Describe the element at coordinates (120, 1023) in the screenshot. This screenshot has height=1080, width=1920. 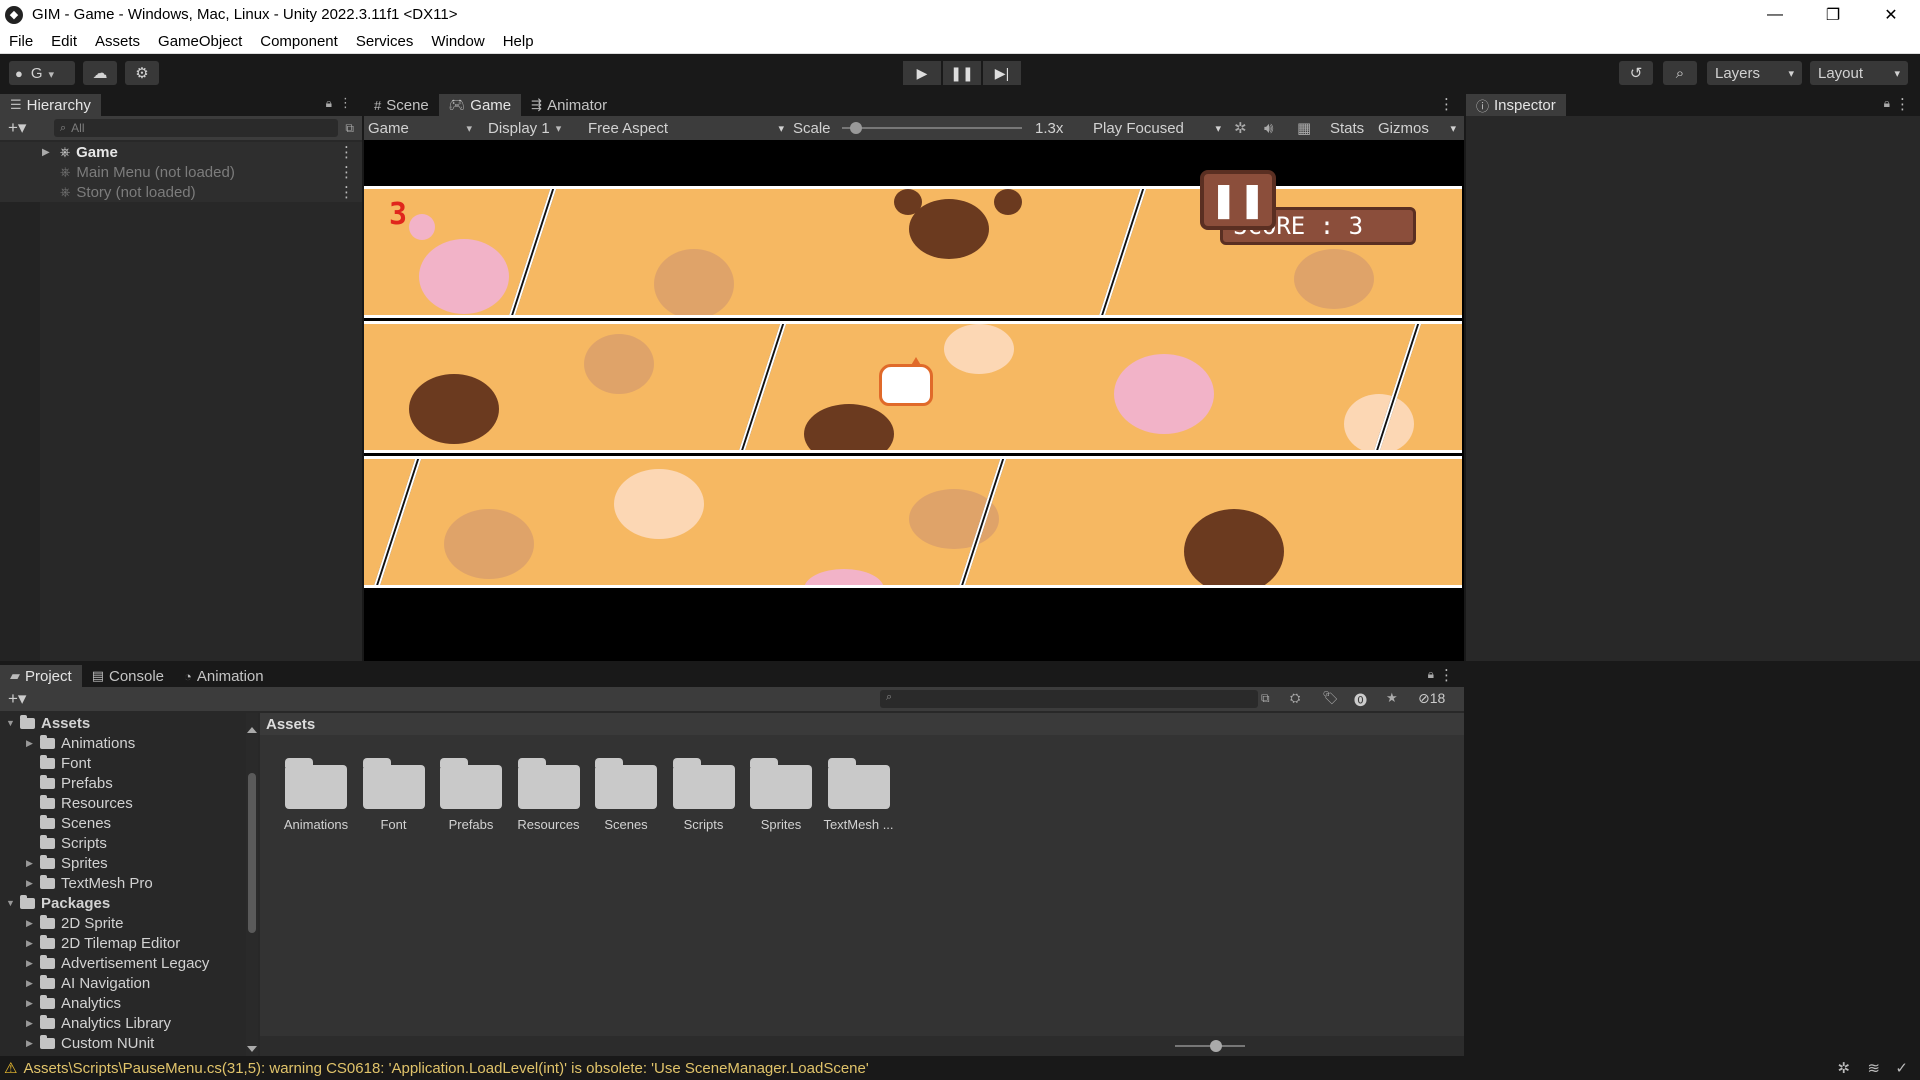
I see `tree-item: ▶ Analytics Library` at that location.